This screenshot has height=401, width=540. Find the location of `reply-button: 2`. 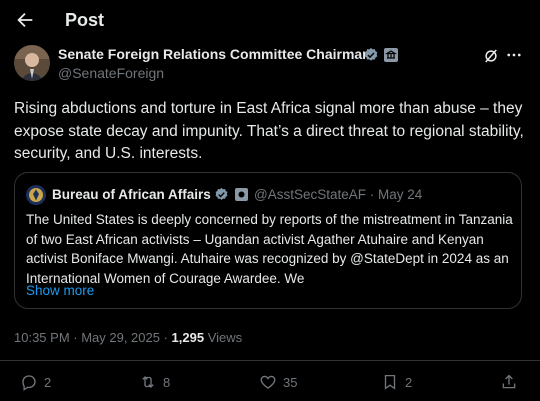

reply-button: 2 is located at coordinates (35, 382).